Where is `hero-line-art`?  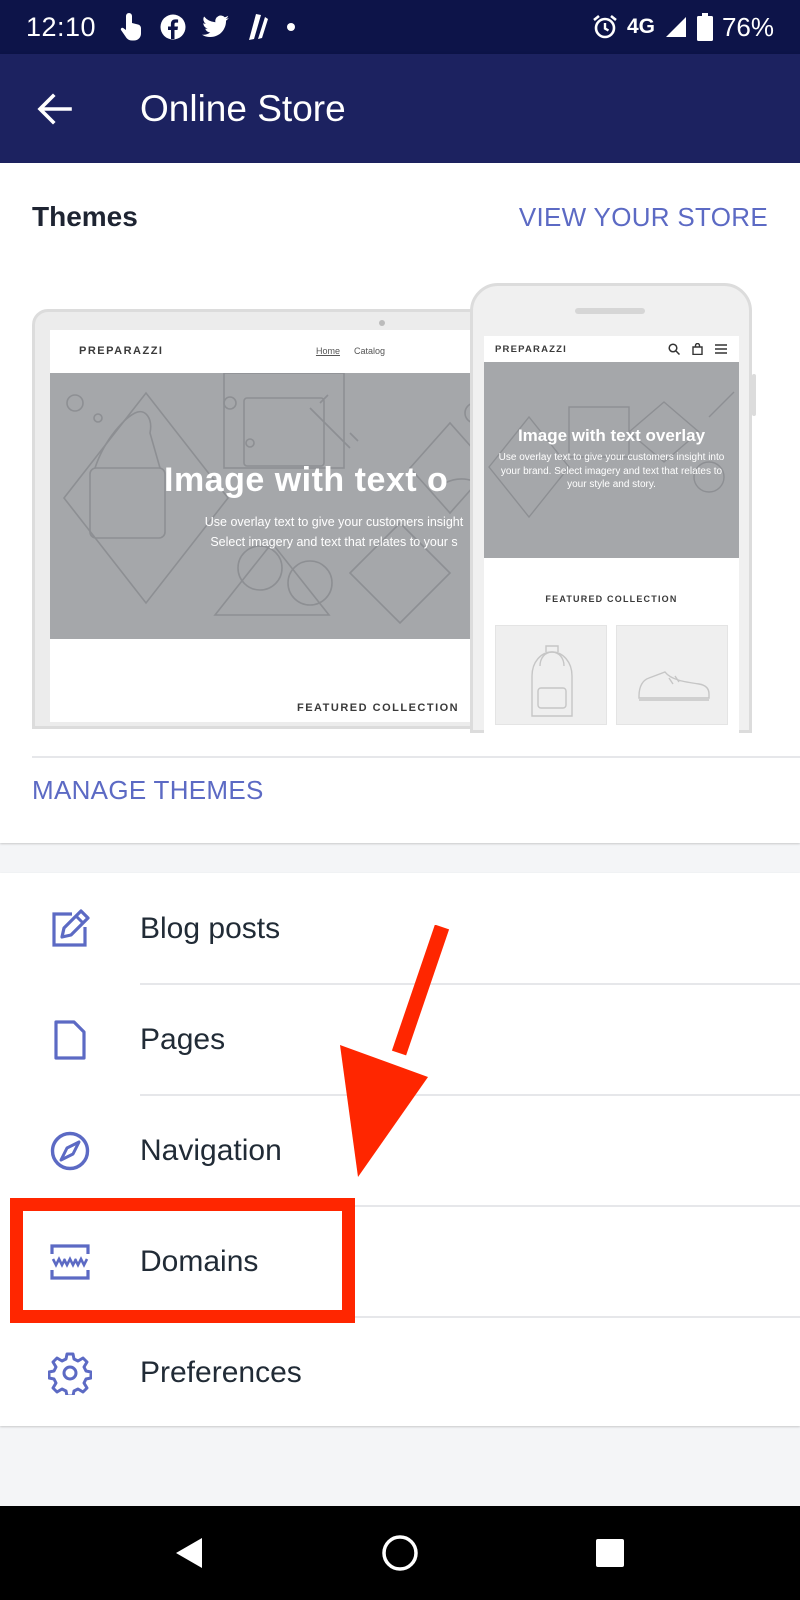
hero-line-art is located at coordinates (279, 499).